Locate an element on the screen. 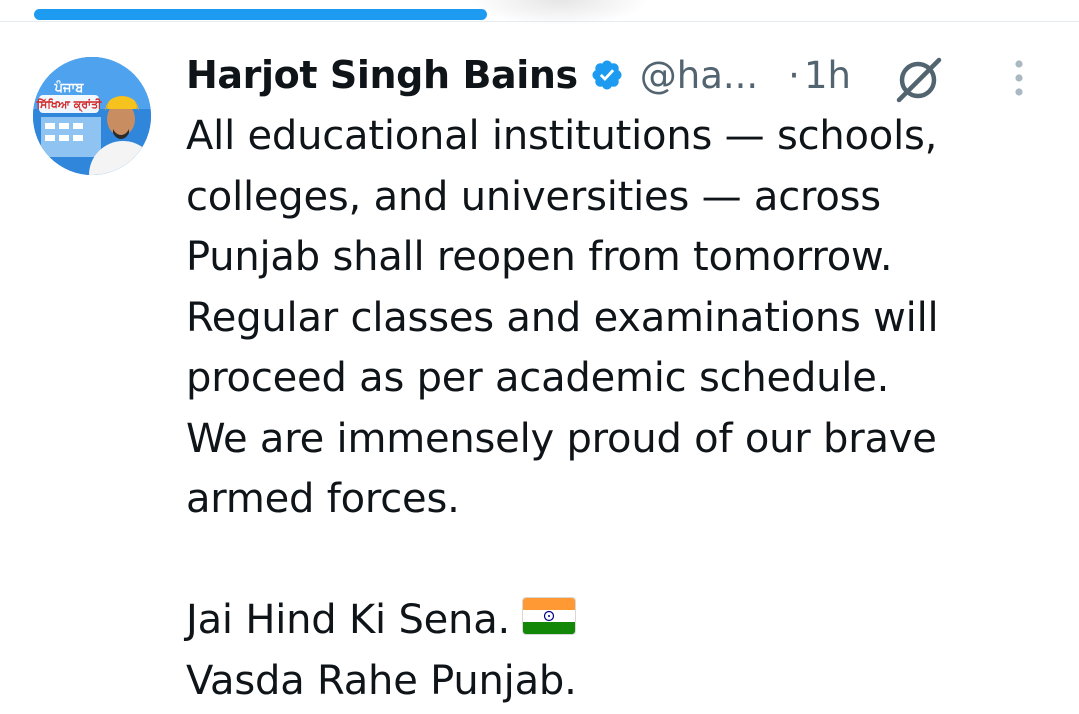 The height and width of the screenshot is (714, 1079). tweet-header: Harjot Singh Bains @ha... · 1h is located at coordinates (518, 75).